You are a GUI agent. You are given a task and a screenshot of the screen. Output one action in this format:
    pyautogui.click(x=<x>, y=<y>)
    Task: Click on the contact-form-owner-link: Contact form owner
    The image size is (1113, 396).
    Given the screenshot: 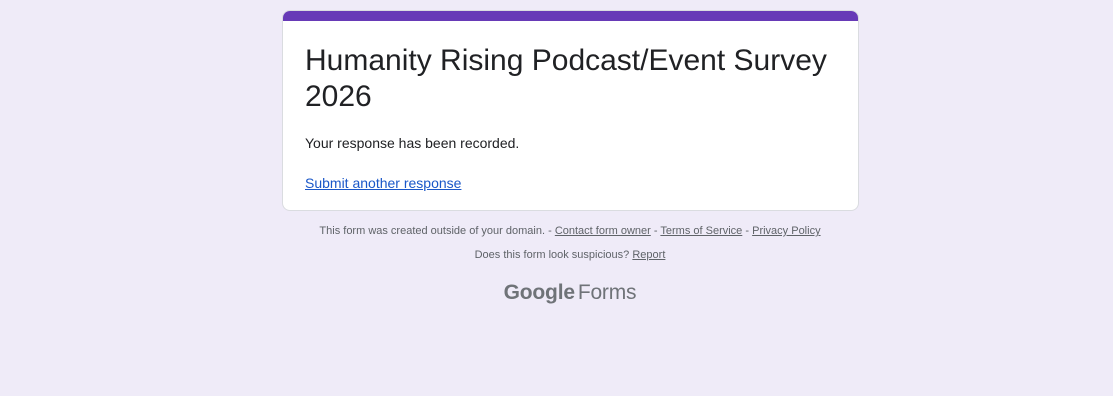 What is the action you would take?
    pyautogui.click(x=603, y=231)
    